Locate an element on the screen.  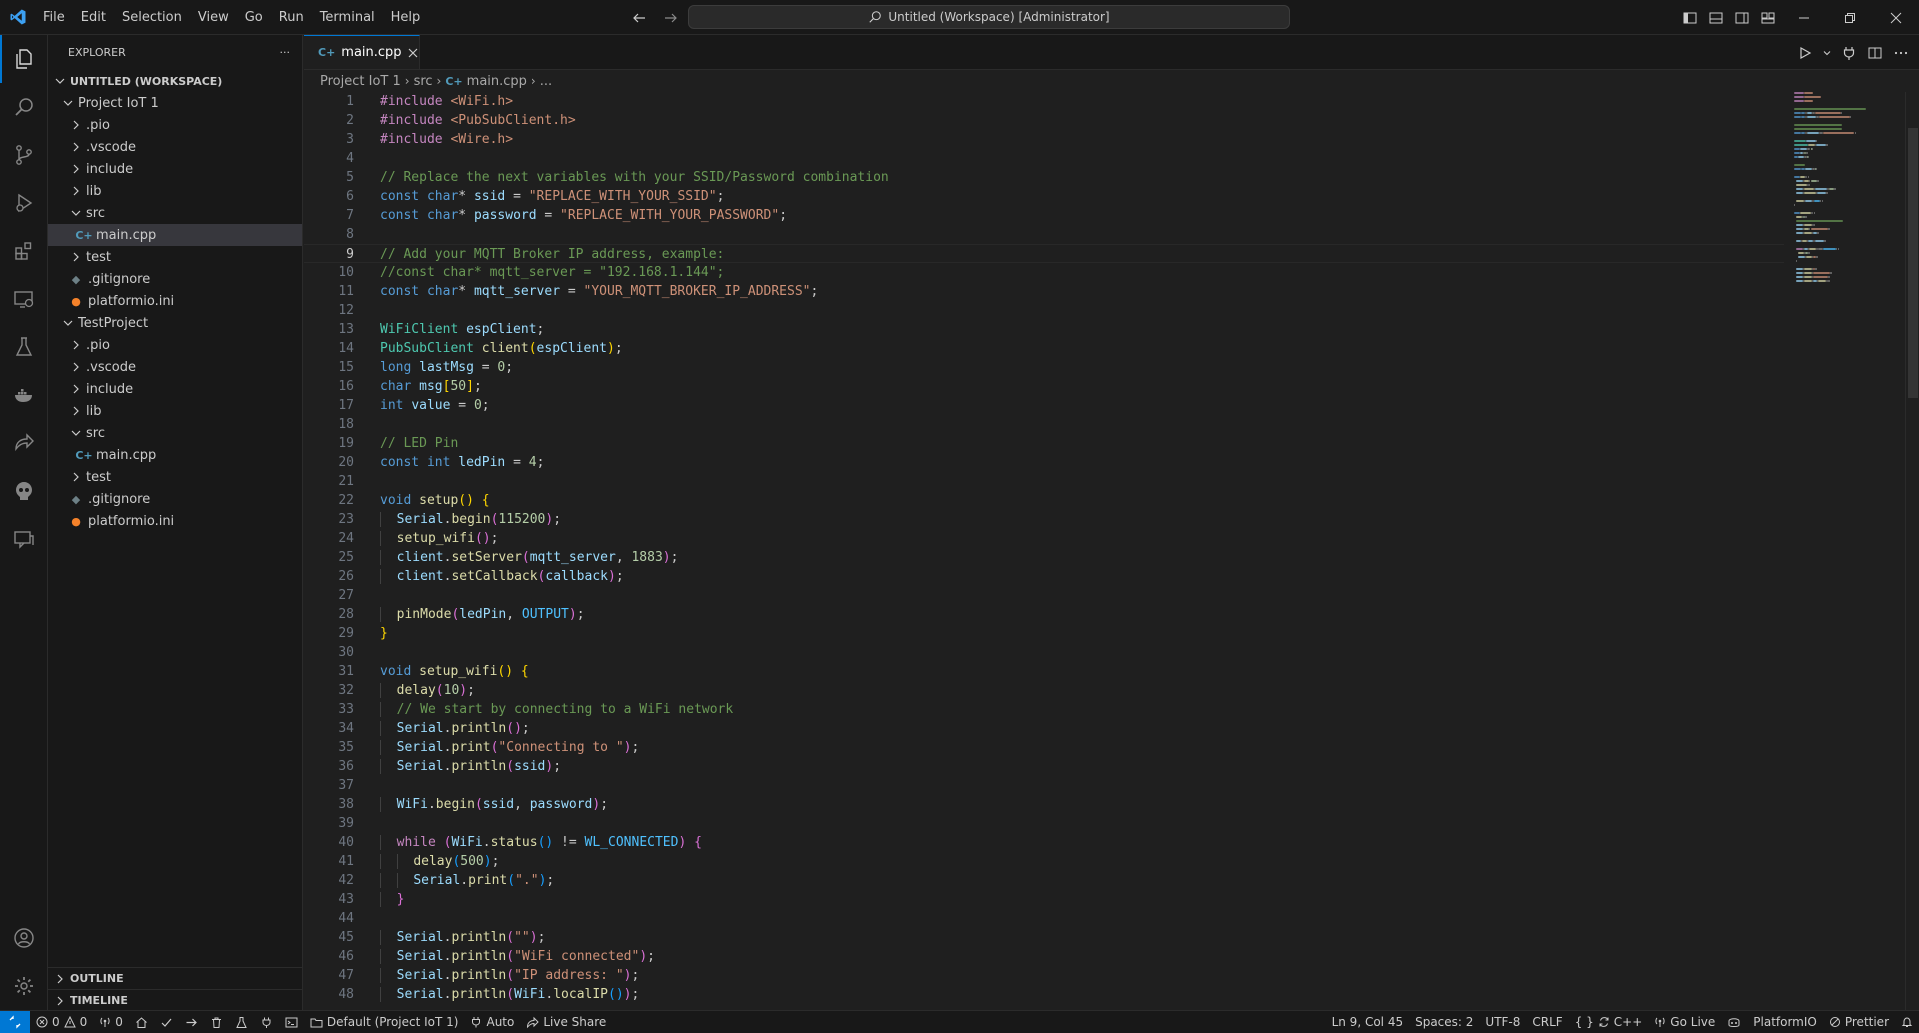
language-mode: { } C++ is located at coordinates (1609, 1022).